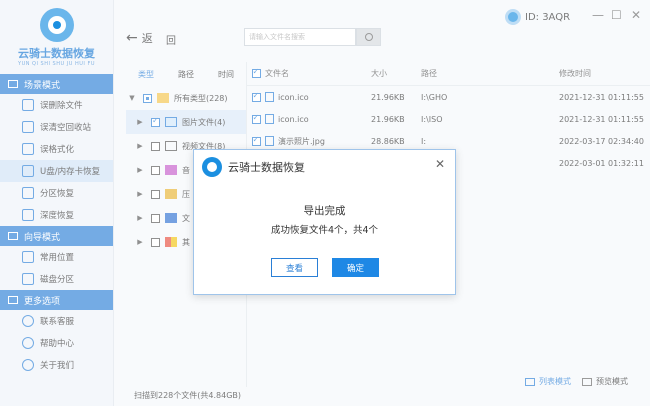 Image resolution: width=650 pixels, height=406 pixels. Describe the element at coordinates (355, 267) in the screenshot. I see `confirm-button: 确定` at that location.